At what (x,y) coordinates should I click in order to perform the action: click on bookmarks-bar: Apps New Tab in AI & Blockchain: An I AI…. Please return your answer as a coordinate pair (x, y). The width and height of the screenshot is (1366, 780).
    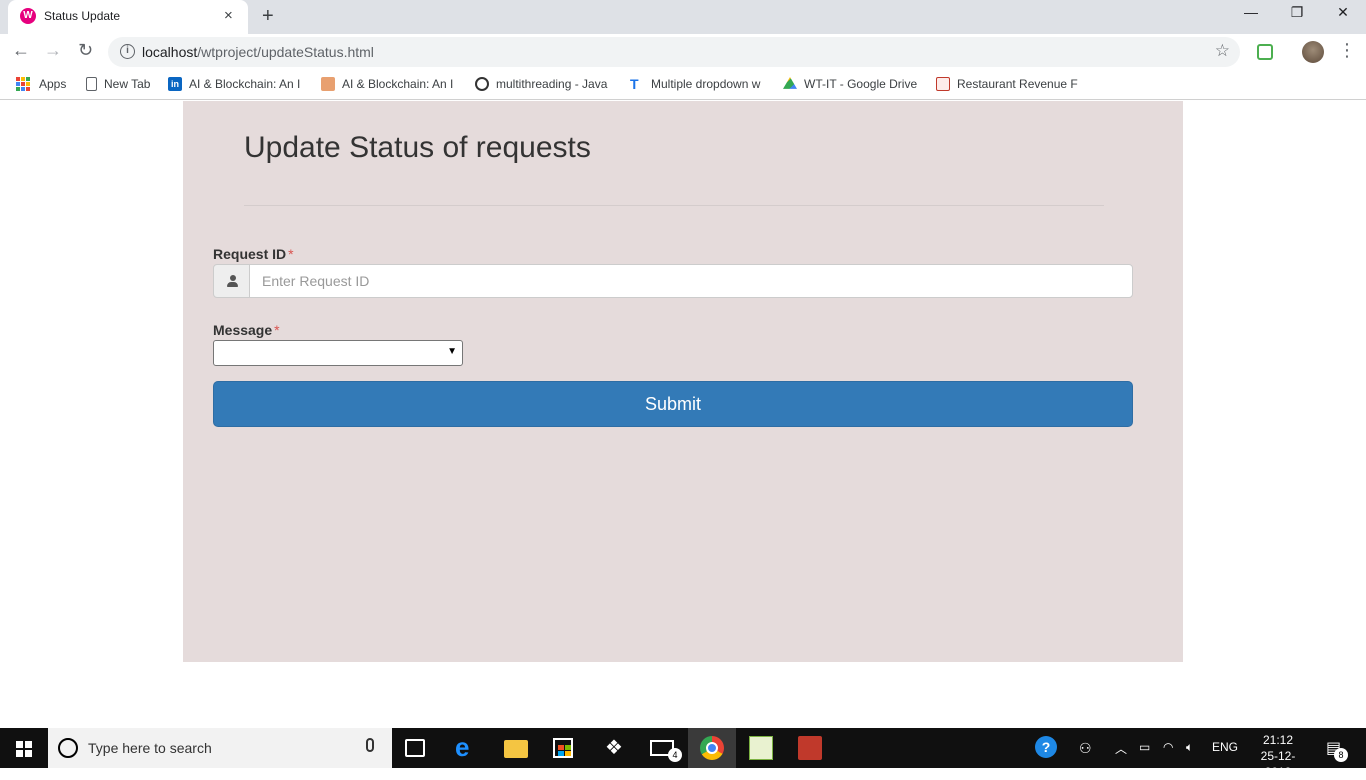
    Looking at the image, I should click on (683, 85).